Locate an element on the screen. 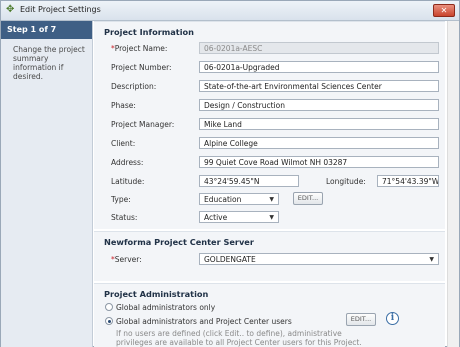 This screenshot has width=460, height=347. longitude-label: Longitude: is located at coordinates (346, 181).